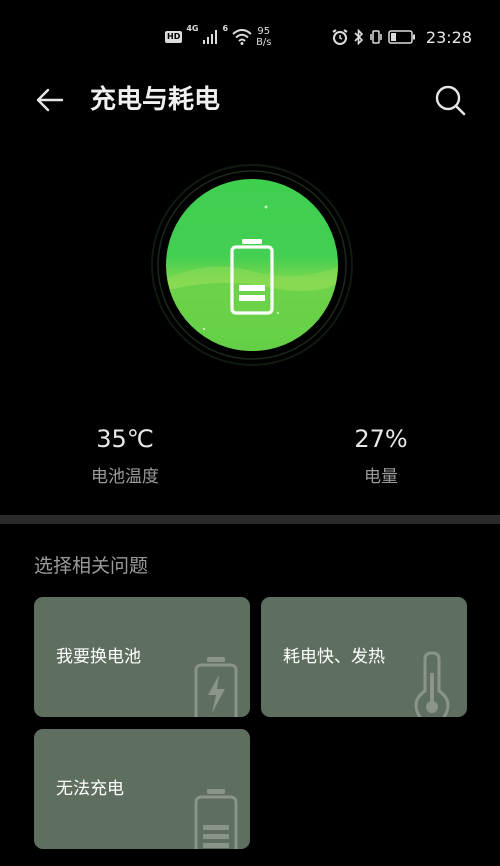 This screenshot has width=500, height=866. What do you see at coordinates (225, 28) in the screenshot?
I see `wifi-badge: 6` at bounding box center [225, 28].